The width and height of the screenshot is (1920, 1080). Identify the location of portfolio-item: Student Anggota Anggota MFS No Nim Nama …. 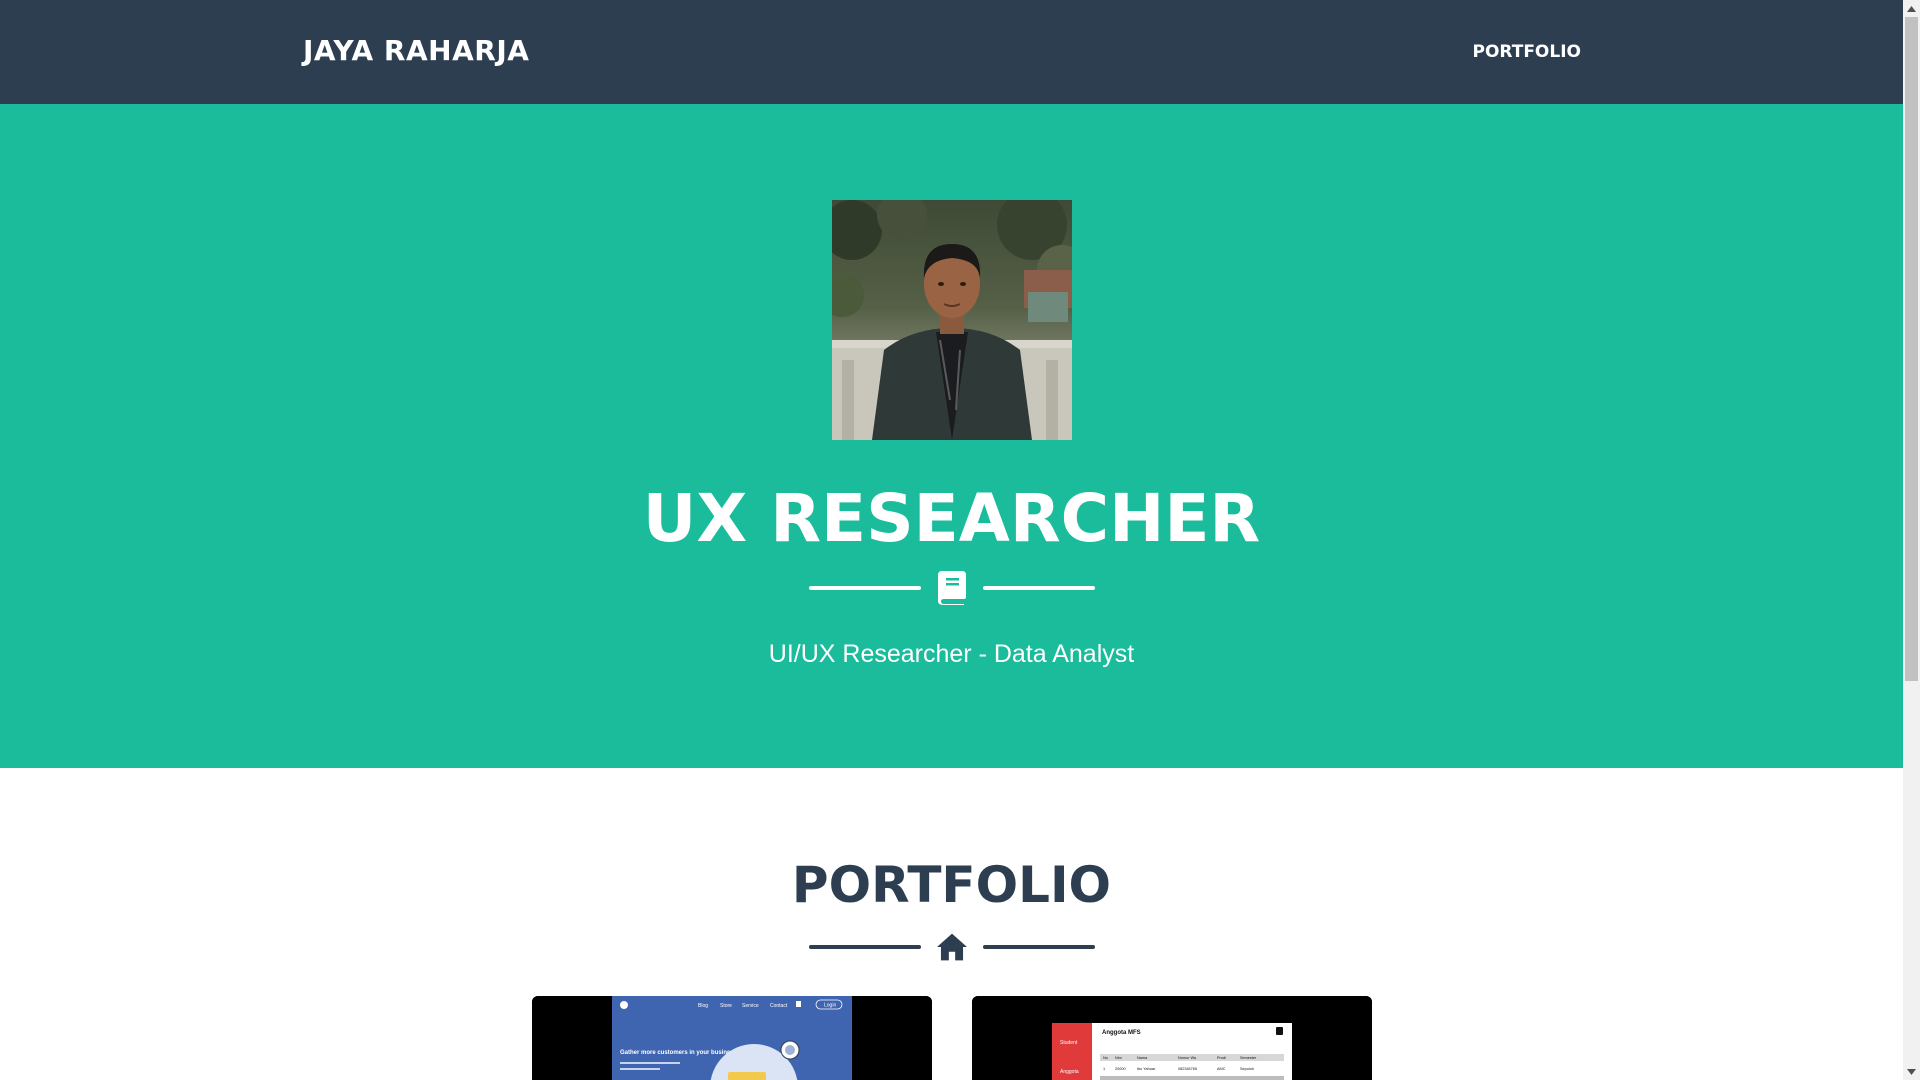
(1172, 1038).